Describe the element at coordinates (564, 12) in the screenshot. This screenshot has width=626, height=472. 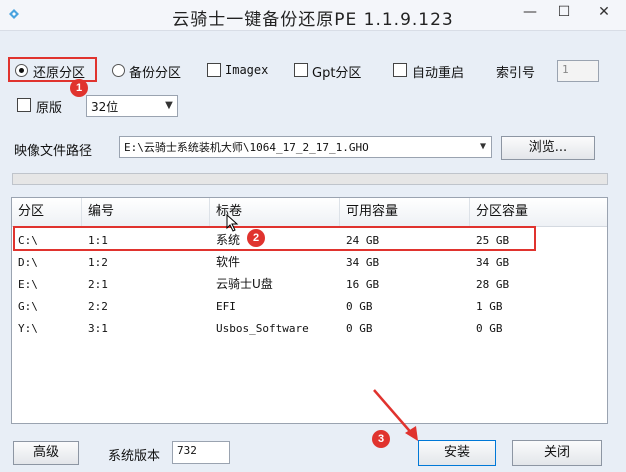
I see `maximize-icon: ☐` at that location.